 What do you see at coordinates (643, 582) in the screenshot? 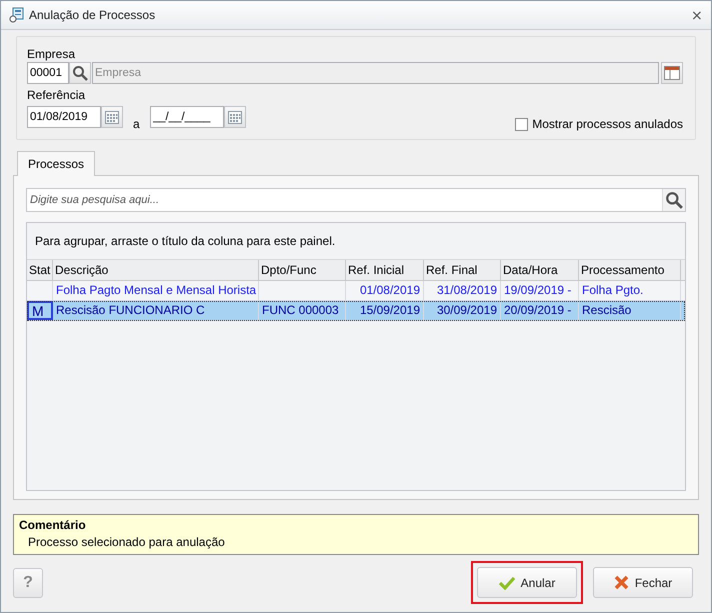
I see `close-dialog-button: Fechar` at bounding box center [643, 582].